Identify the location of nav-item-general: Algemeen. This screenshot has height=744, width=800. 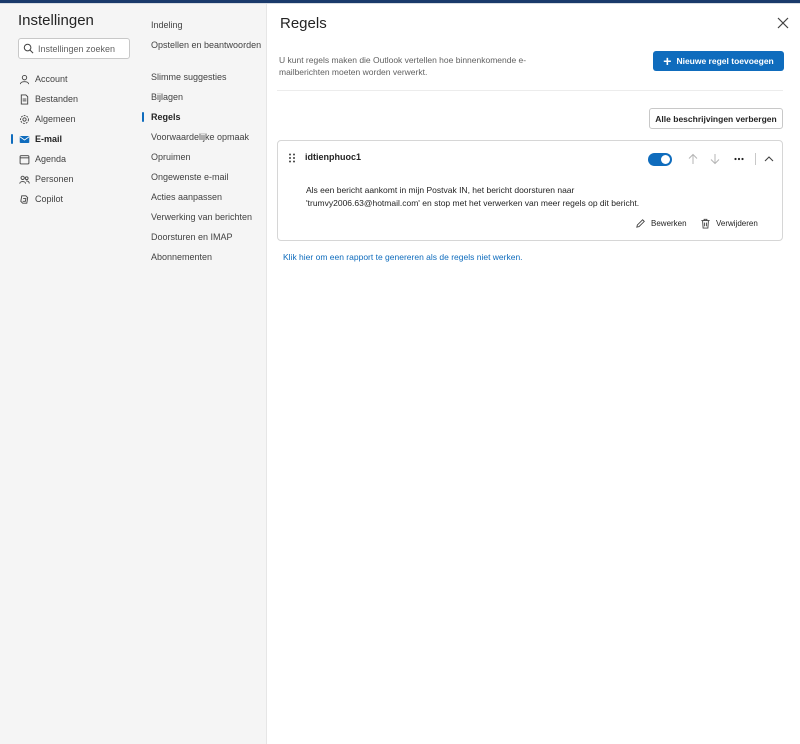
(69, 119).